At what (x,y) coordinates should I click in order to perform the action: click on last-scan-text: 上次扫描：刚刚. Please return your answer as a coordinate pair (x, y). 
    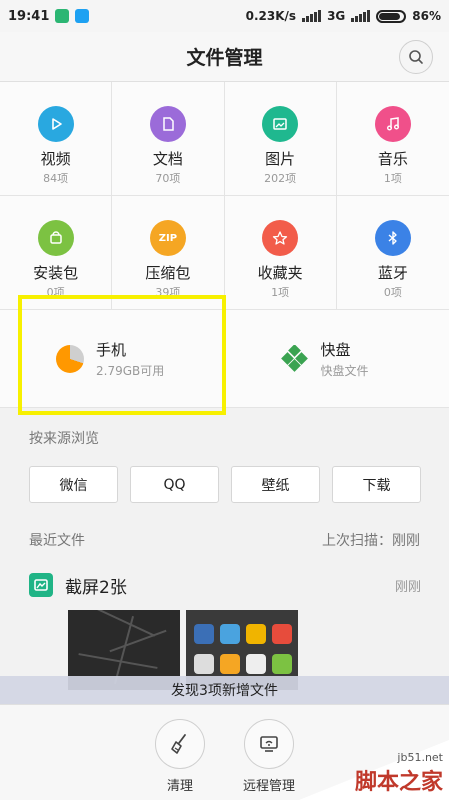
    Looking at the image, I should click on (371, 541).